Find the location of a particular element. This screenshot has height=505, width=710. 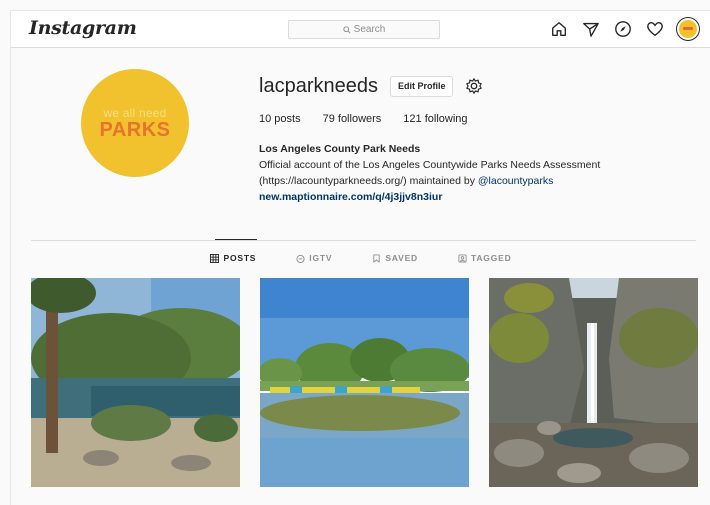

tag-icon is located at coordinates (462, 258).